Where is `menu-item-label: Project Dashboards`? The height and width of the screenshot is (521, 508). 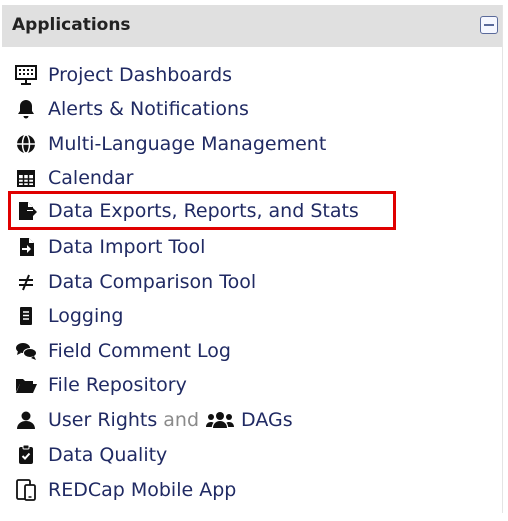
menu-item-label: Project Dashboards is located at coordinates (140, 75).